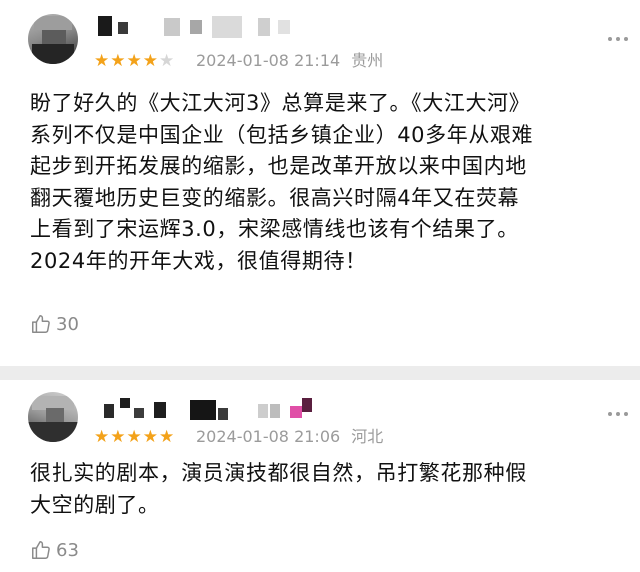 Image resolution: width=640 pixels, height=572 pixels. I want to click on comment-text-line: 上看到了宋运辉3.0，宋梁感情线也该有个结果了。, so click(274, 229).